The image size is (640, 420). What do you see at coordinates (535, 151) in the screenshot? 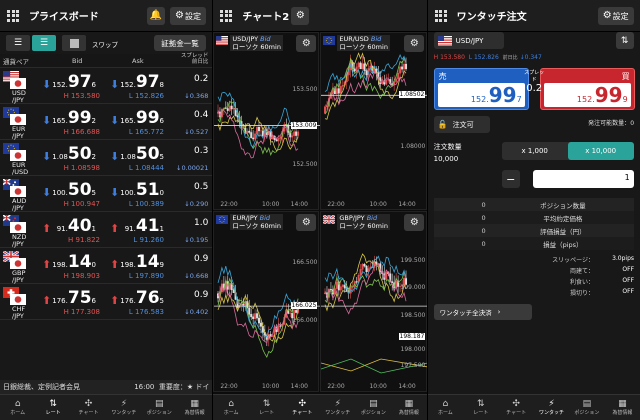
I see `multiplier-1000: x 1,000` at bounding box center [535, 151].